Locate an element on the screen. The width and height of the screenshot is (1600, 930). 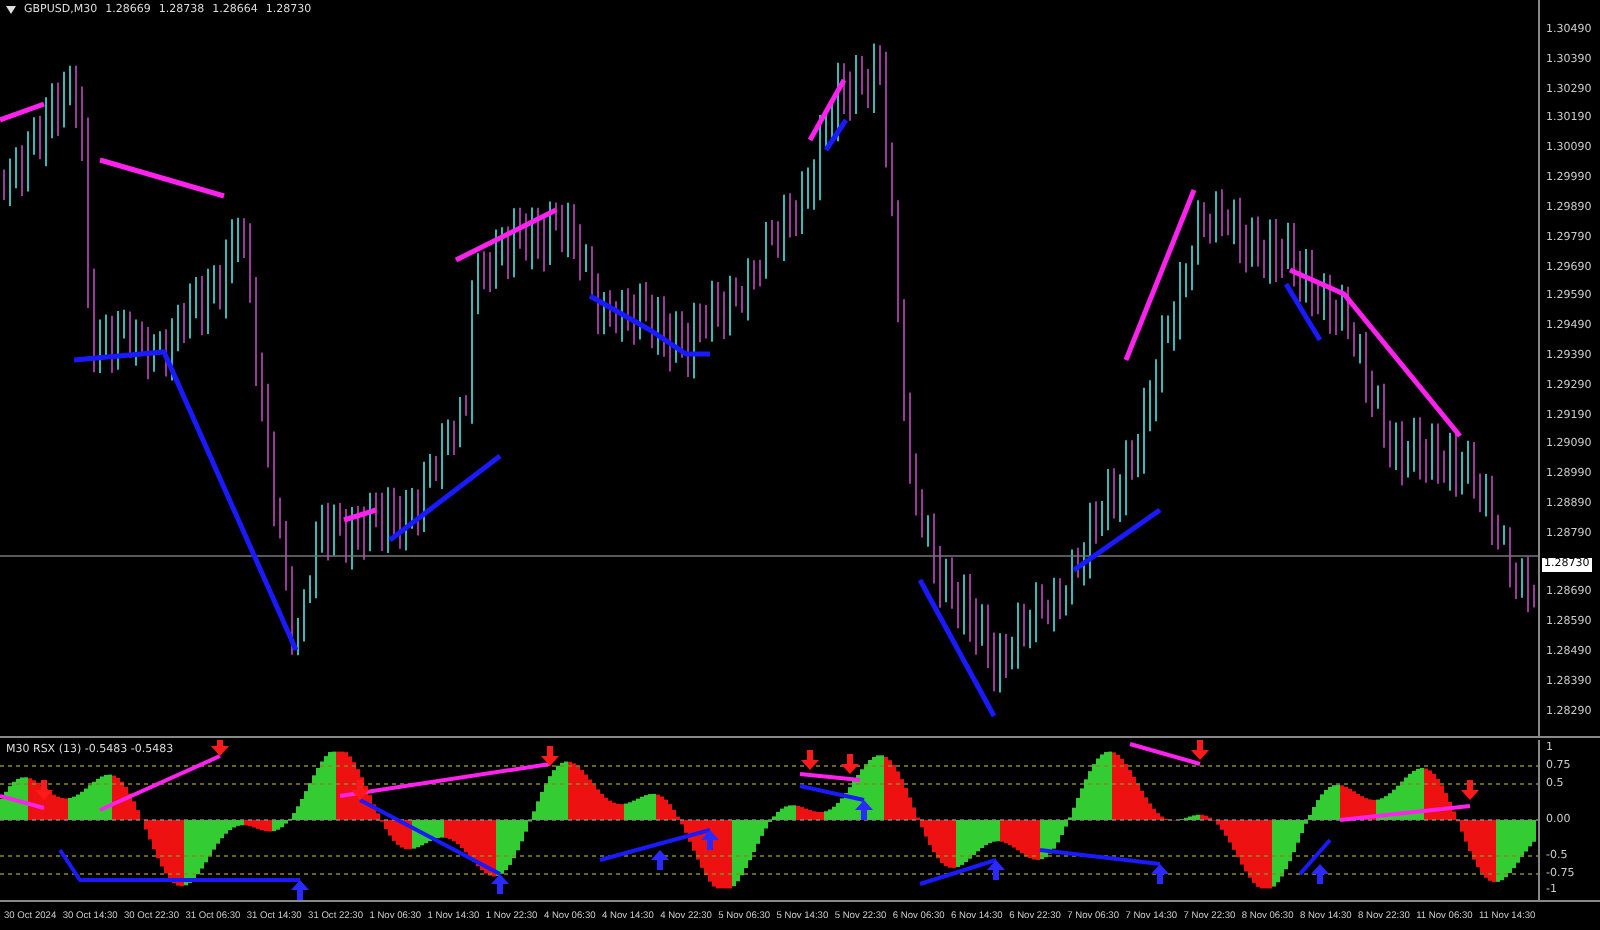
dropdown-icon is located at coordinates (11, 10).